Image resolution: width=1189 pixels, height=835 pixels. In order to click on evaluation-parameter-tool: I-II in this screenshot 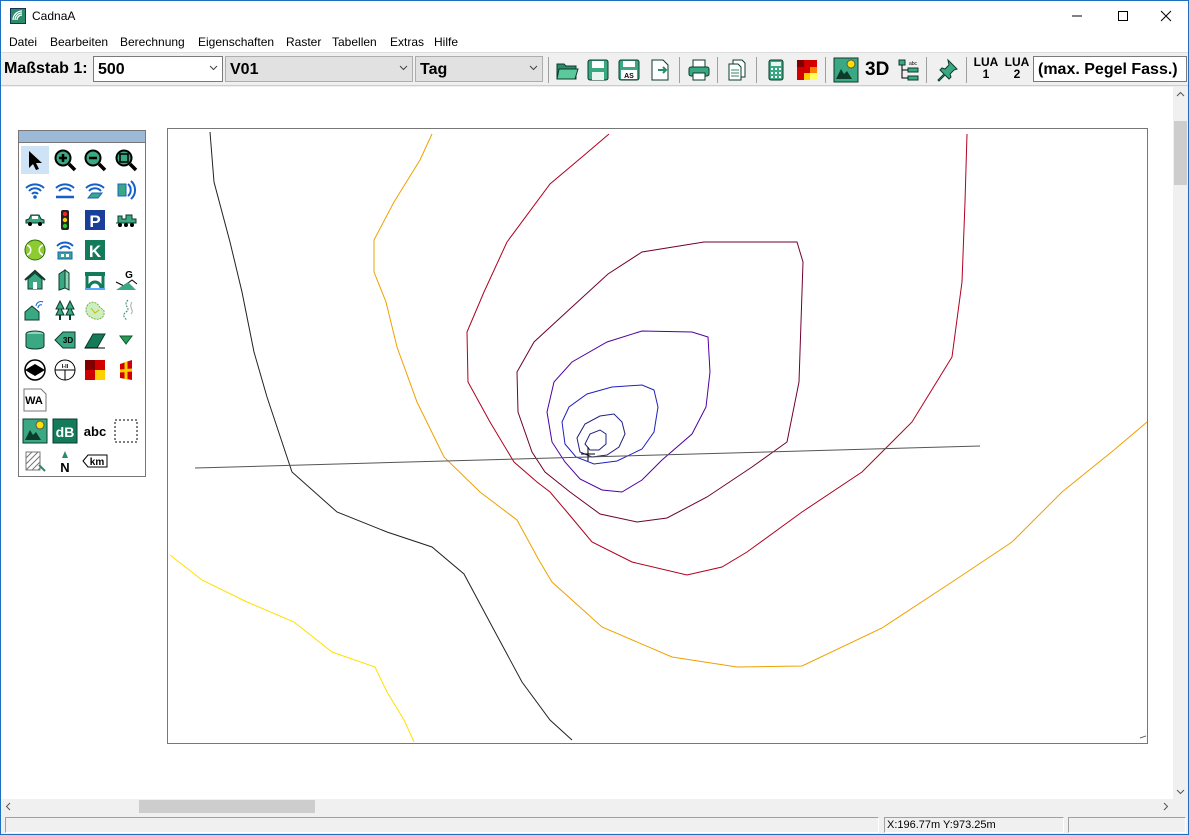, I will do `click(65, 370)`.